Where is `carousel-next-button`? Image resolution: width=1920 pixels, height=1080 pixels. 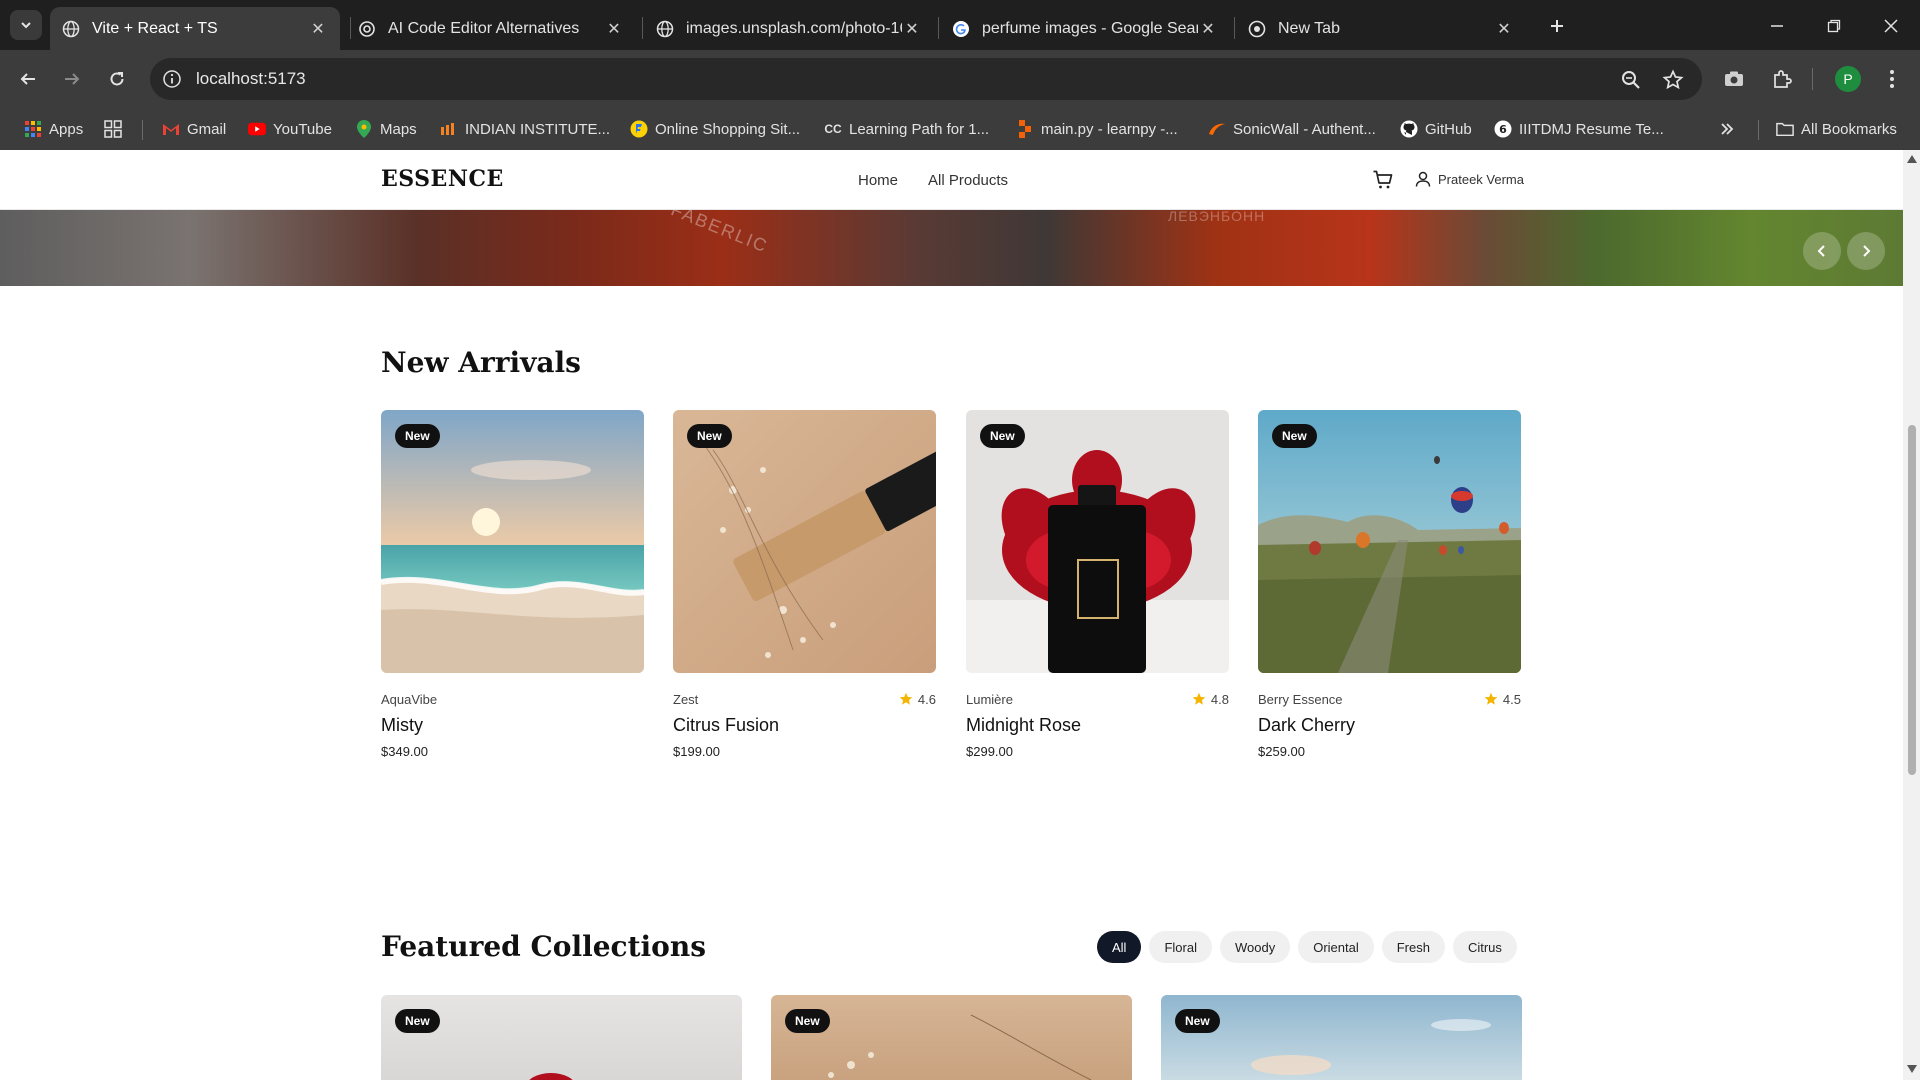 carousel-next-button is located at coordinates (1866, 251).